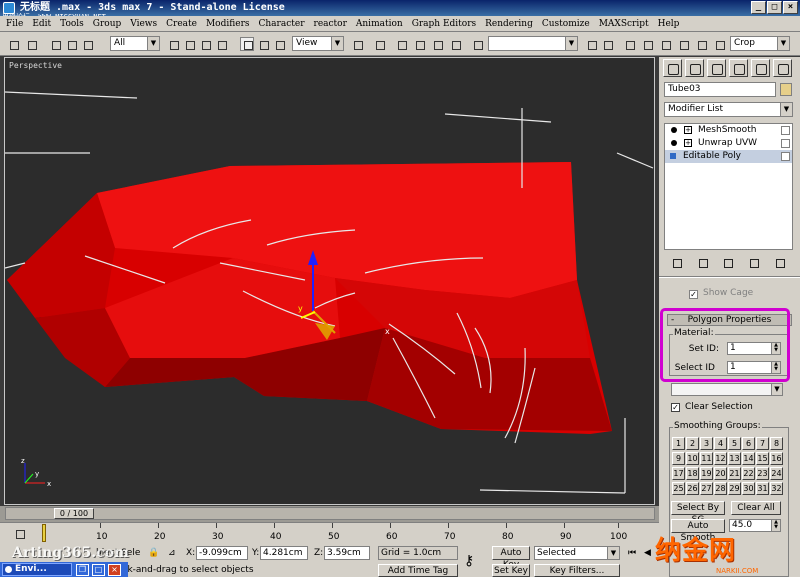 The image size is (800, 577). Describe the element at coordinates (694, 68) in the screenshot. I see `modify-tab-icon` at that location.